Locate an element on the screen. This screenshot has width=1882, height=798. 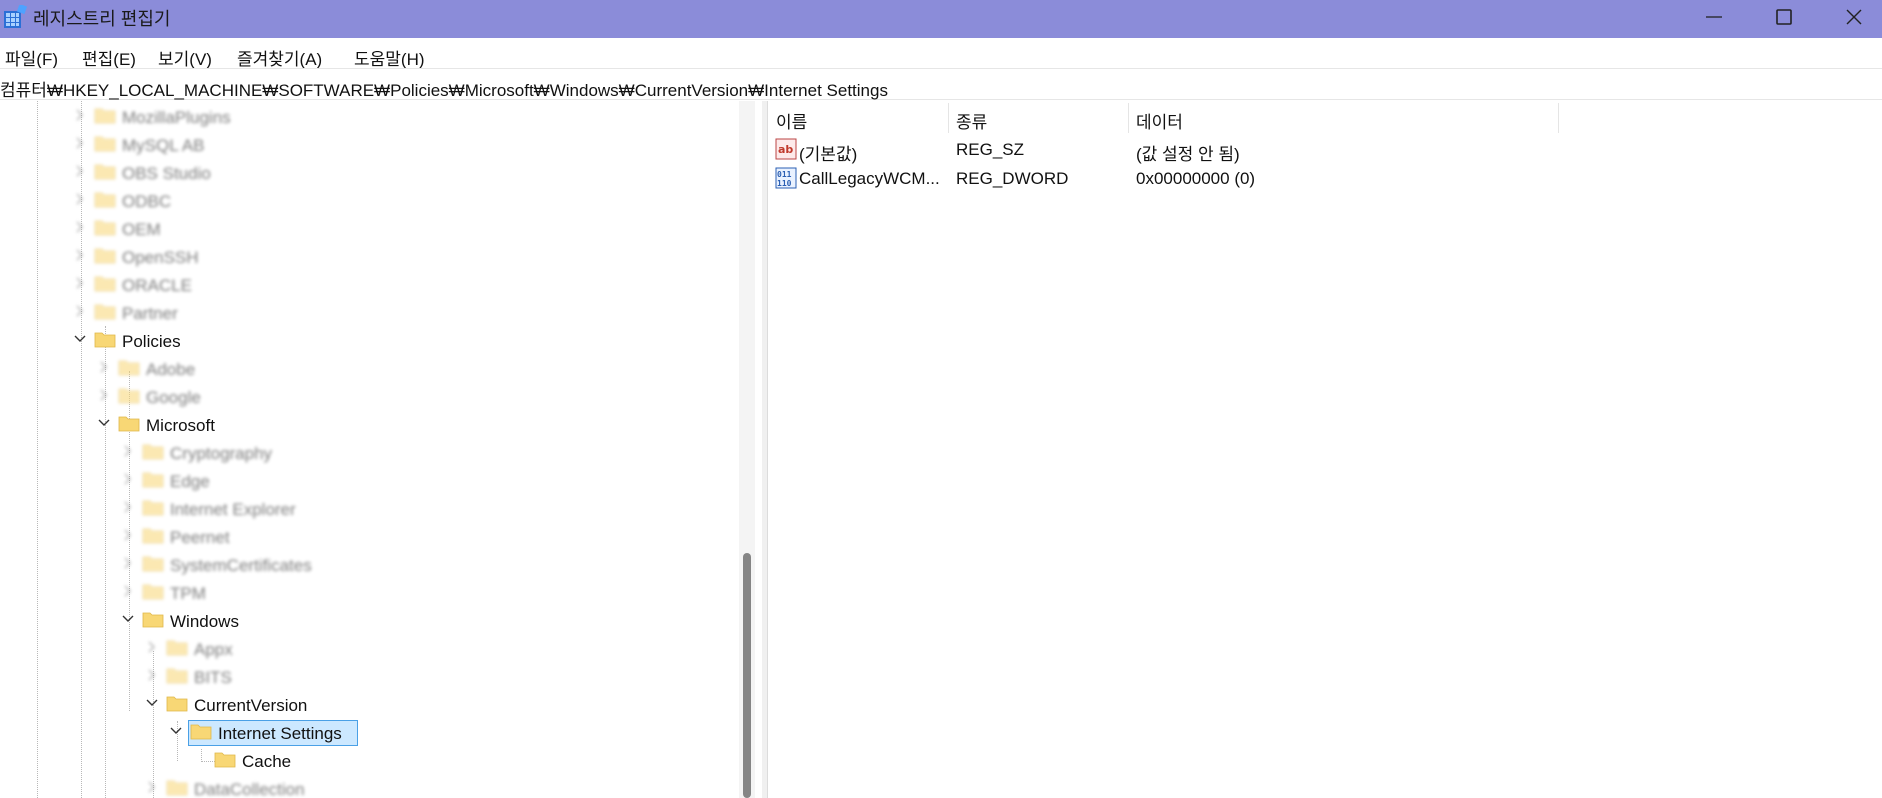
maximize-button is located at coordinates (1784, 17).